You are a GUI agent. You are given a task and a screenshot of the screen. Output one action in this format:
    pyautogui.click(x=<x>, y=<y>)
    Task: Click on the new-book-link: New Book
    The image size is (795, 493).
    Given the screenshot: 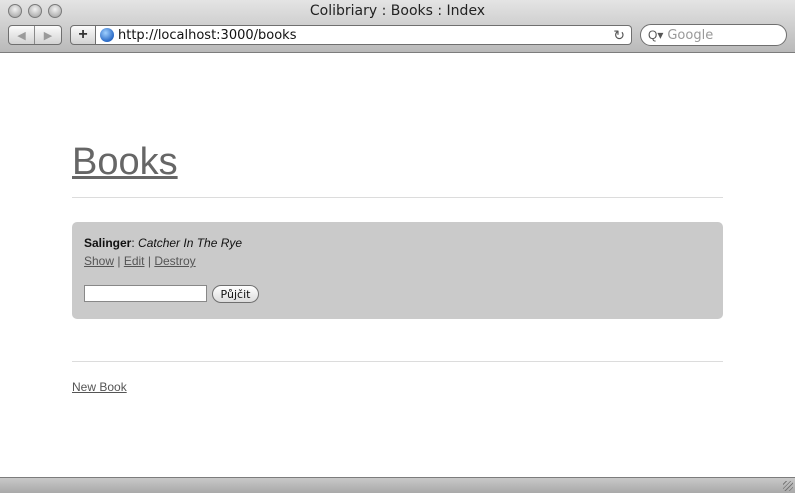 What is the action you would take?
    pyautogui.click(x=99, y=387)
    